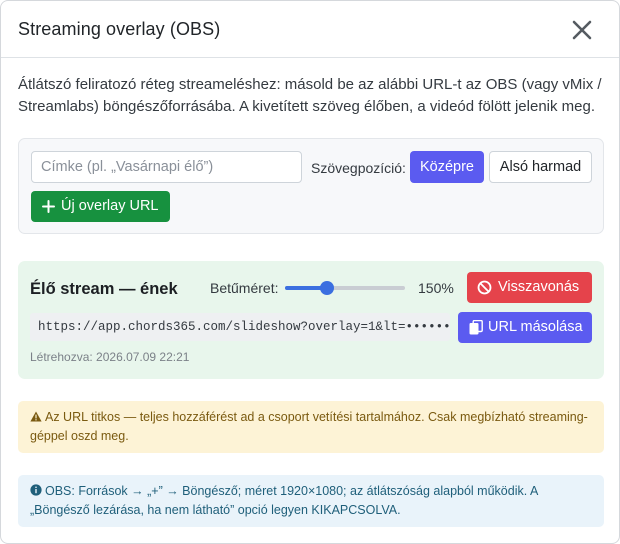 The height and width of the screenshot is (544, 620). Describe the element at coordinates (326, 288) in the screenshot. I see `slider-thumb` at that location.